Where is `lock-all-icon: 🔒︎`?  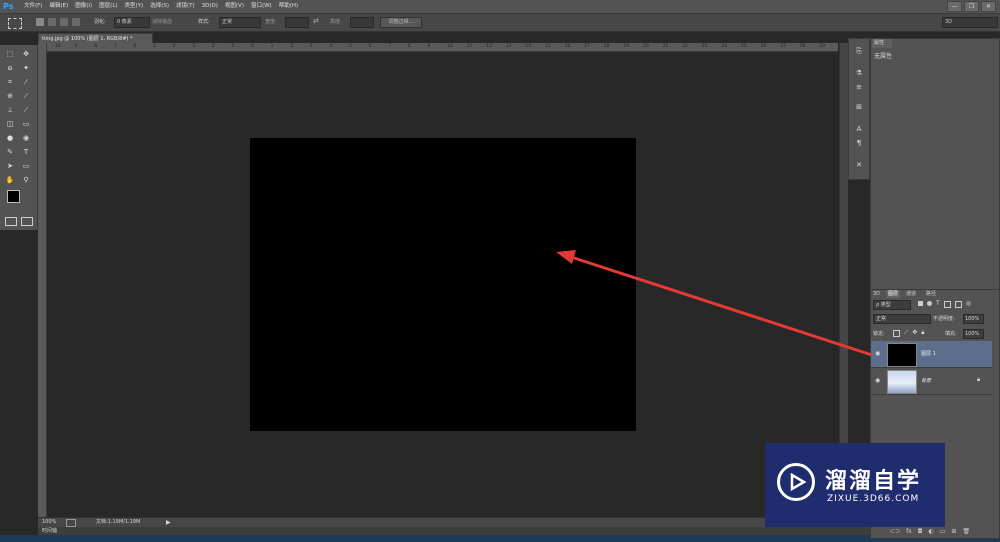 lock-all-icon: 🔒︎ is located at coordinates (922, 333).